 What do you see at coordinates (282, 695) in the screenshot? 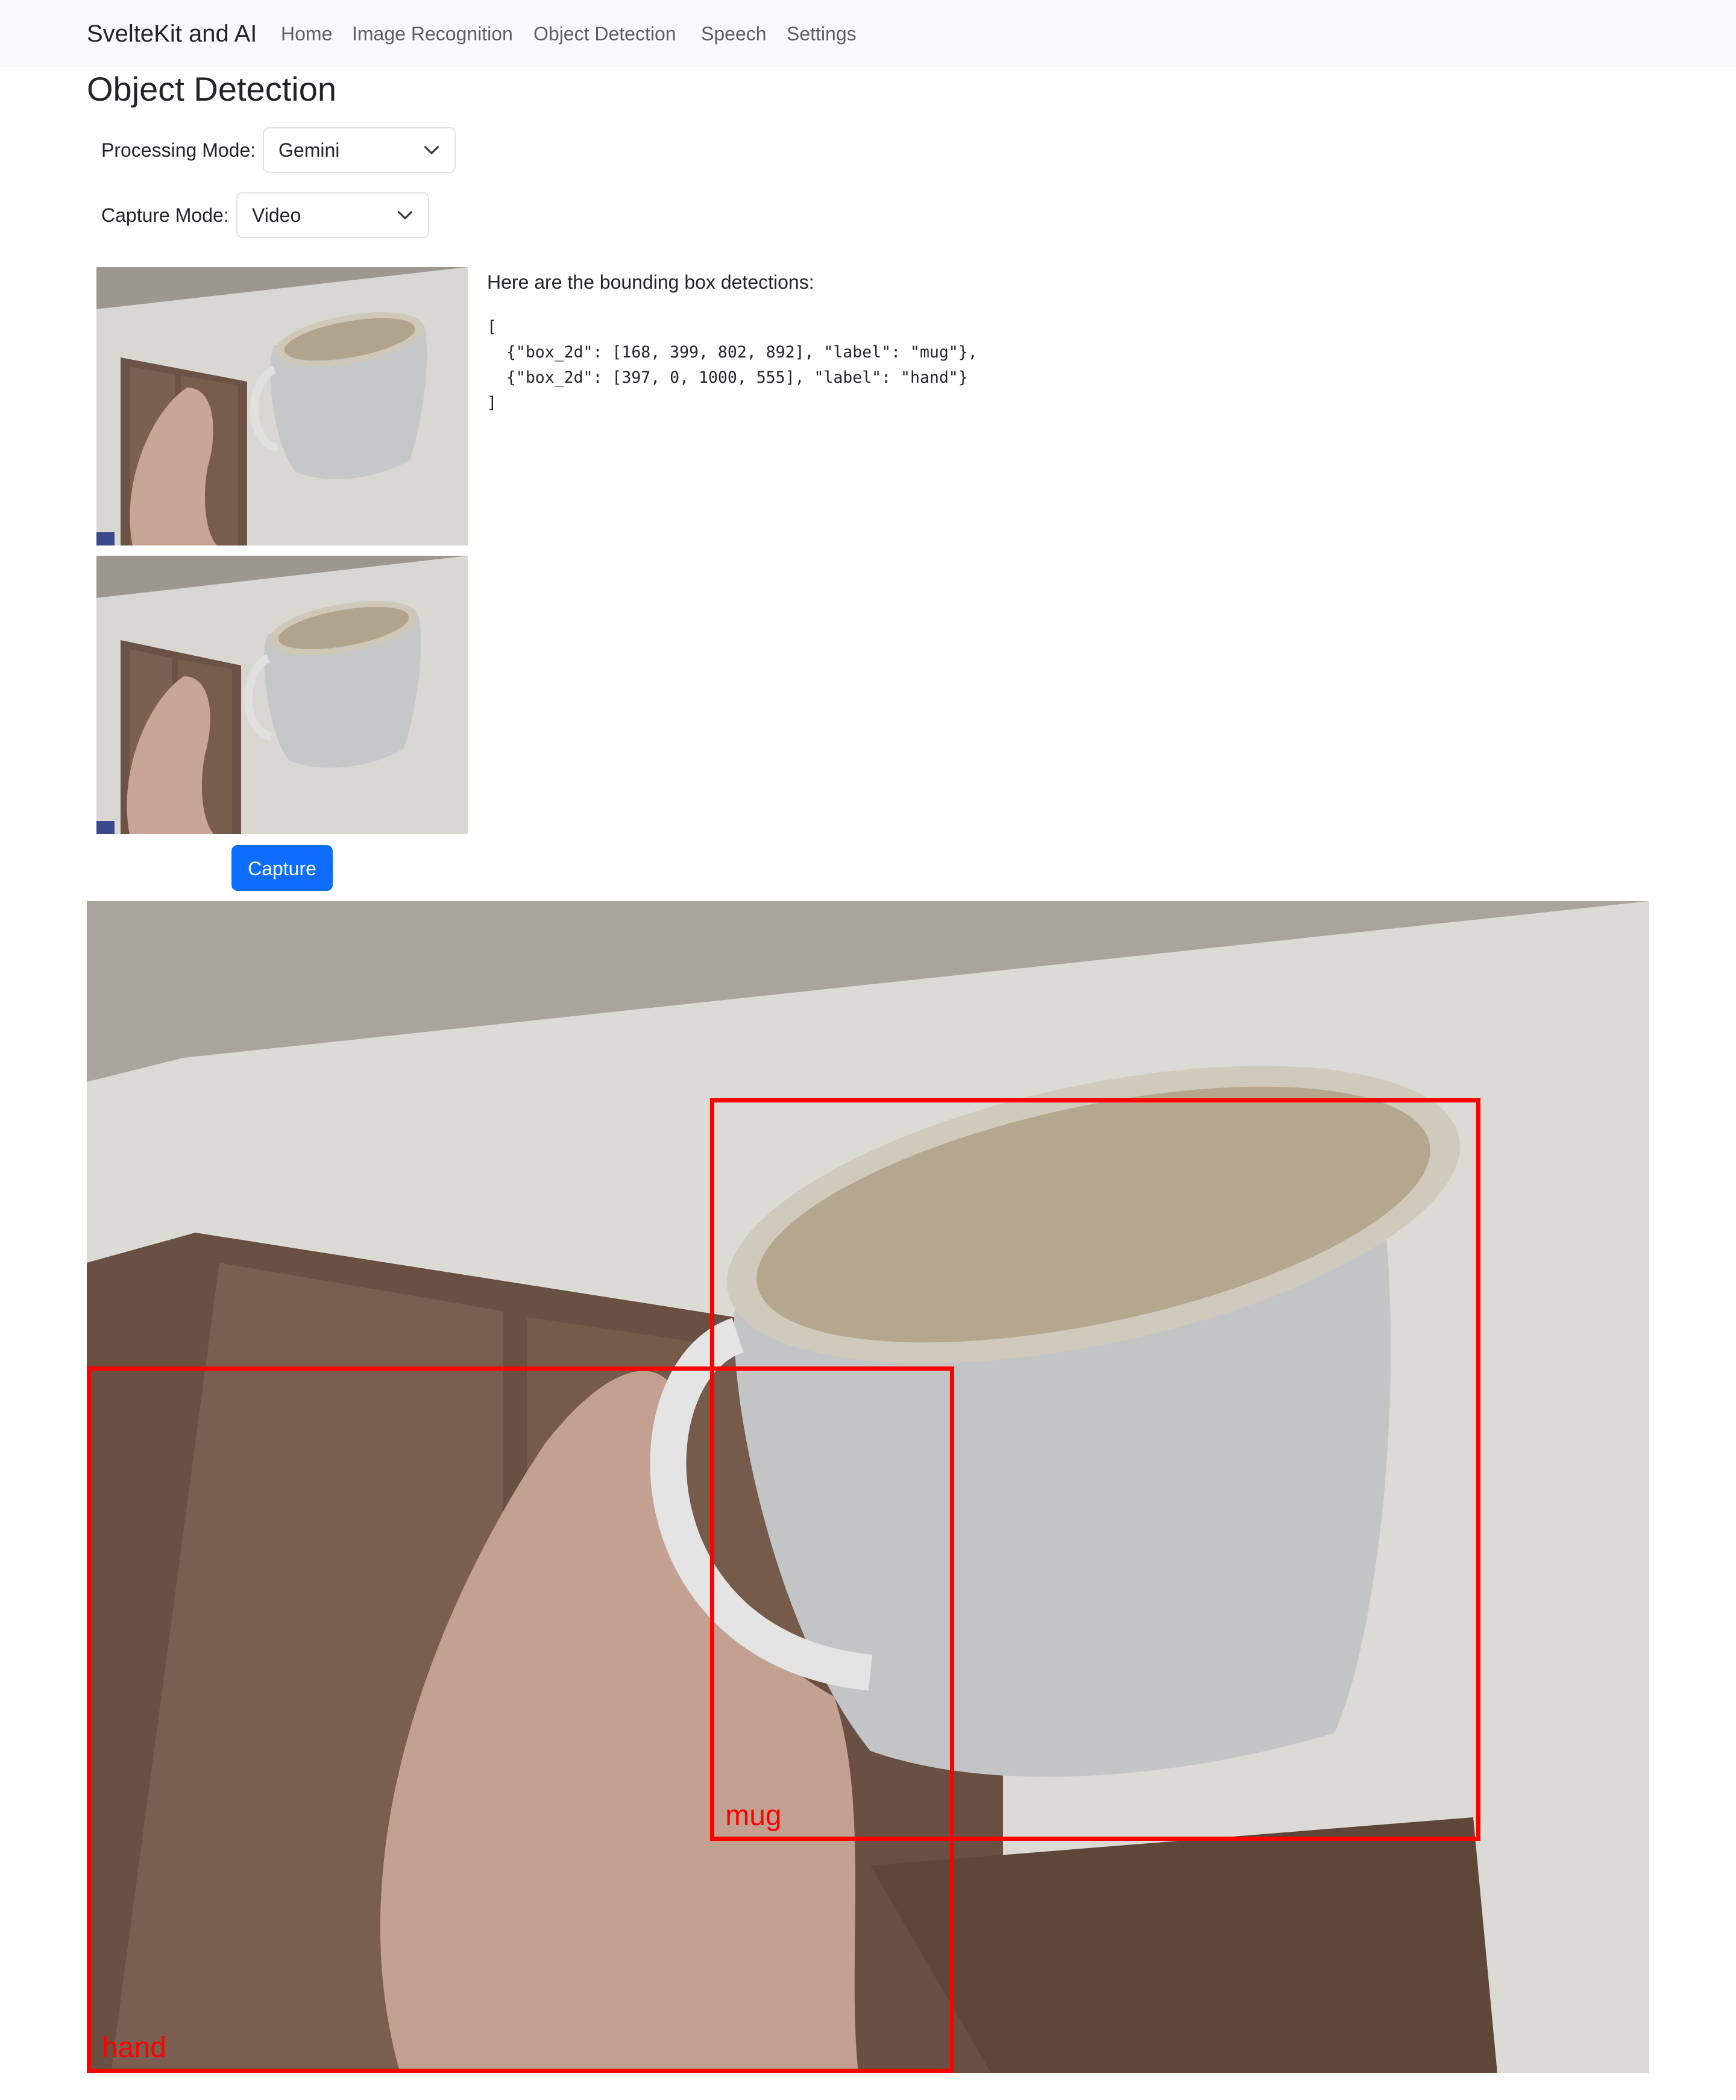
I see `captured-frame` at bounding box center [282, 695].